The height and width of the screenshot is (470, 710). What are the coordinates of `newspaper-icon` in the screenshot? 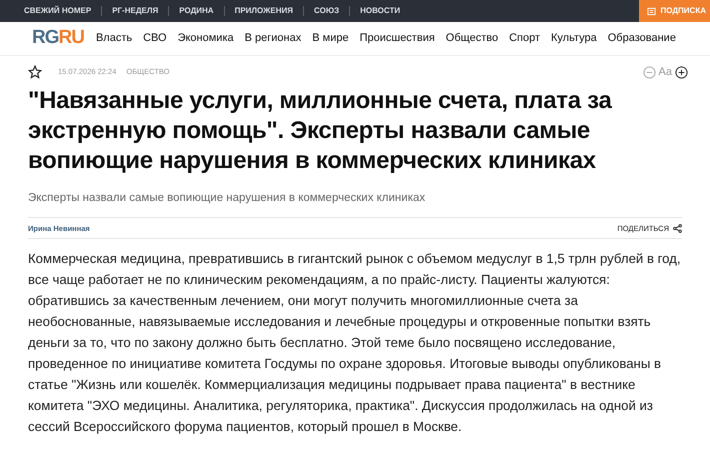 It's located at (651, 11).